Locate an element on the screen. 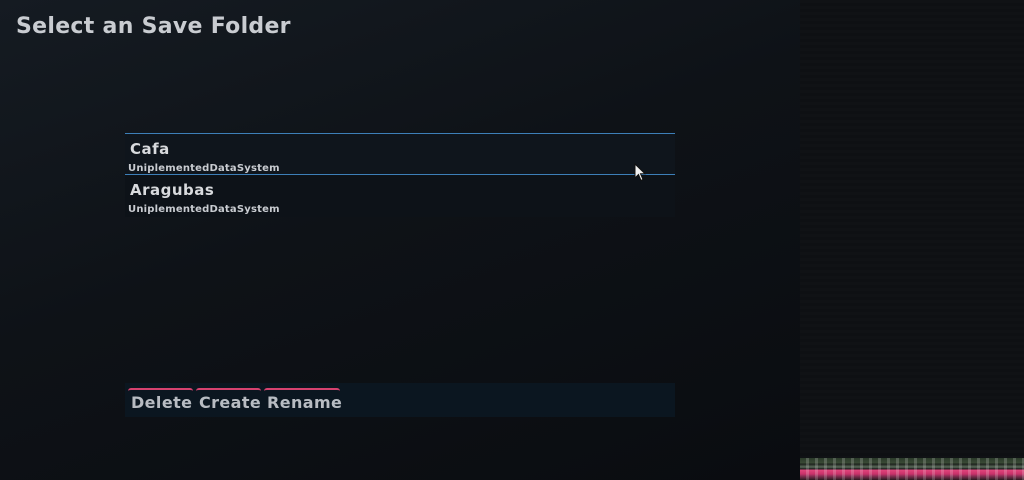 The width and height of the screenshot is (1024, 480). create-button: Create is located at coordinates (228, 402).